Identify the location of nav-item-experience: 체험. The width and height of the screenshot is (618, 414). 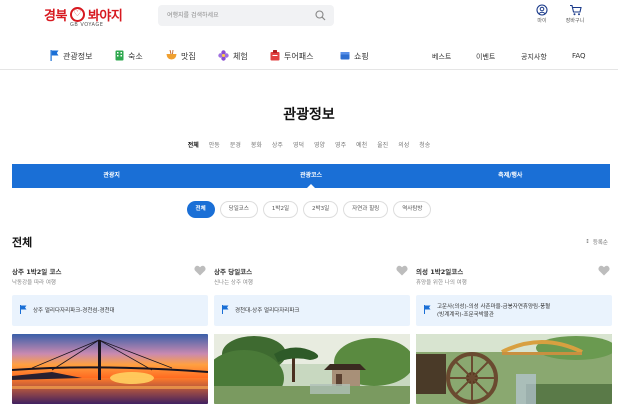
(233, 56).